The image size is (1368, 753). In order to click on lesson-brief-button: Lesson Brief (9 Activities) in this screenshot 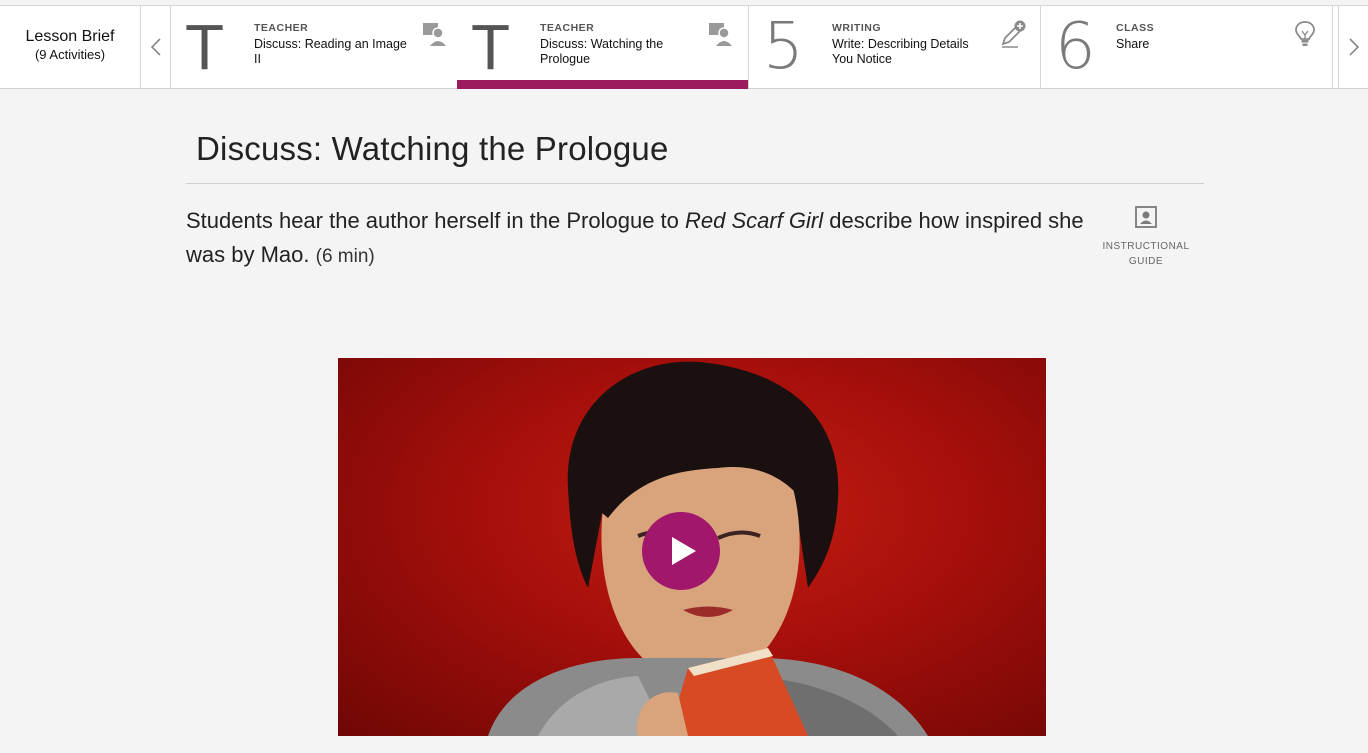, I will do `click(70, 47)`.